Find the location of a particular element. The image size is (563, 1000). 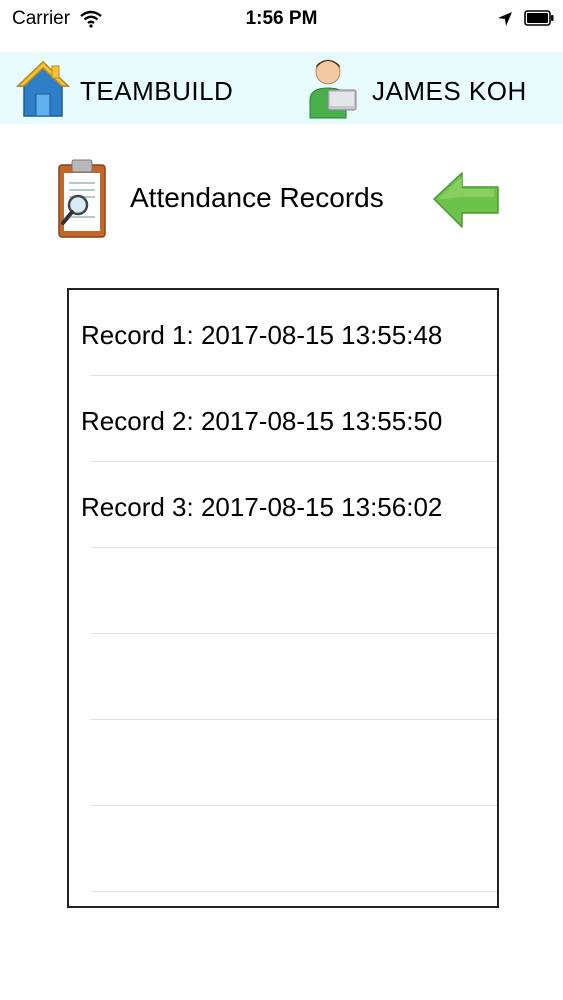

team-label: TEAMBUILD is located at coordinates (156, 91).